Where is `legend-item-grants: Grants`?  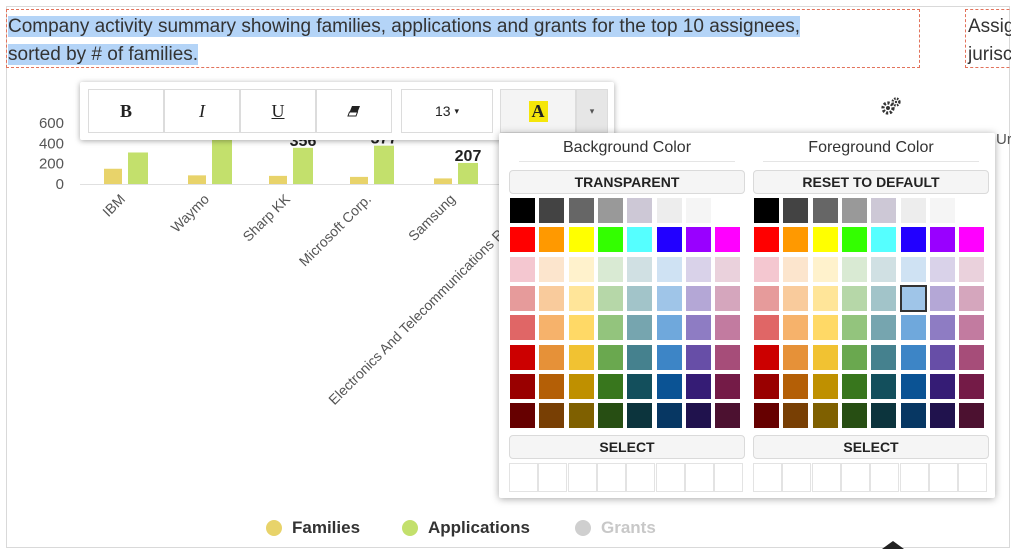
legend-item-grants: Grants is located at coordinates (615, 528).